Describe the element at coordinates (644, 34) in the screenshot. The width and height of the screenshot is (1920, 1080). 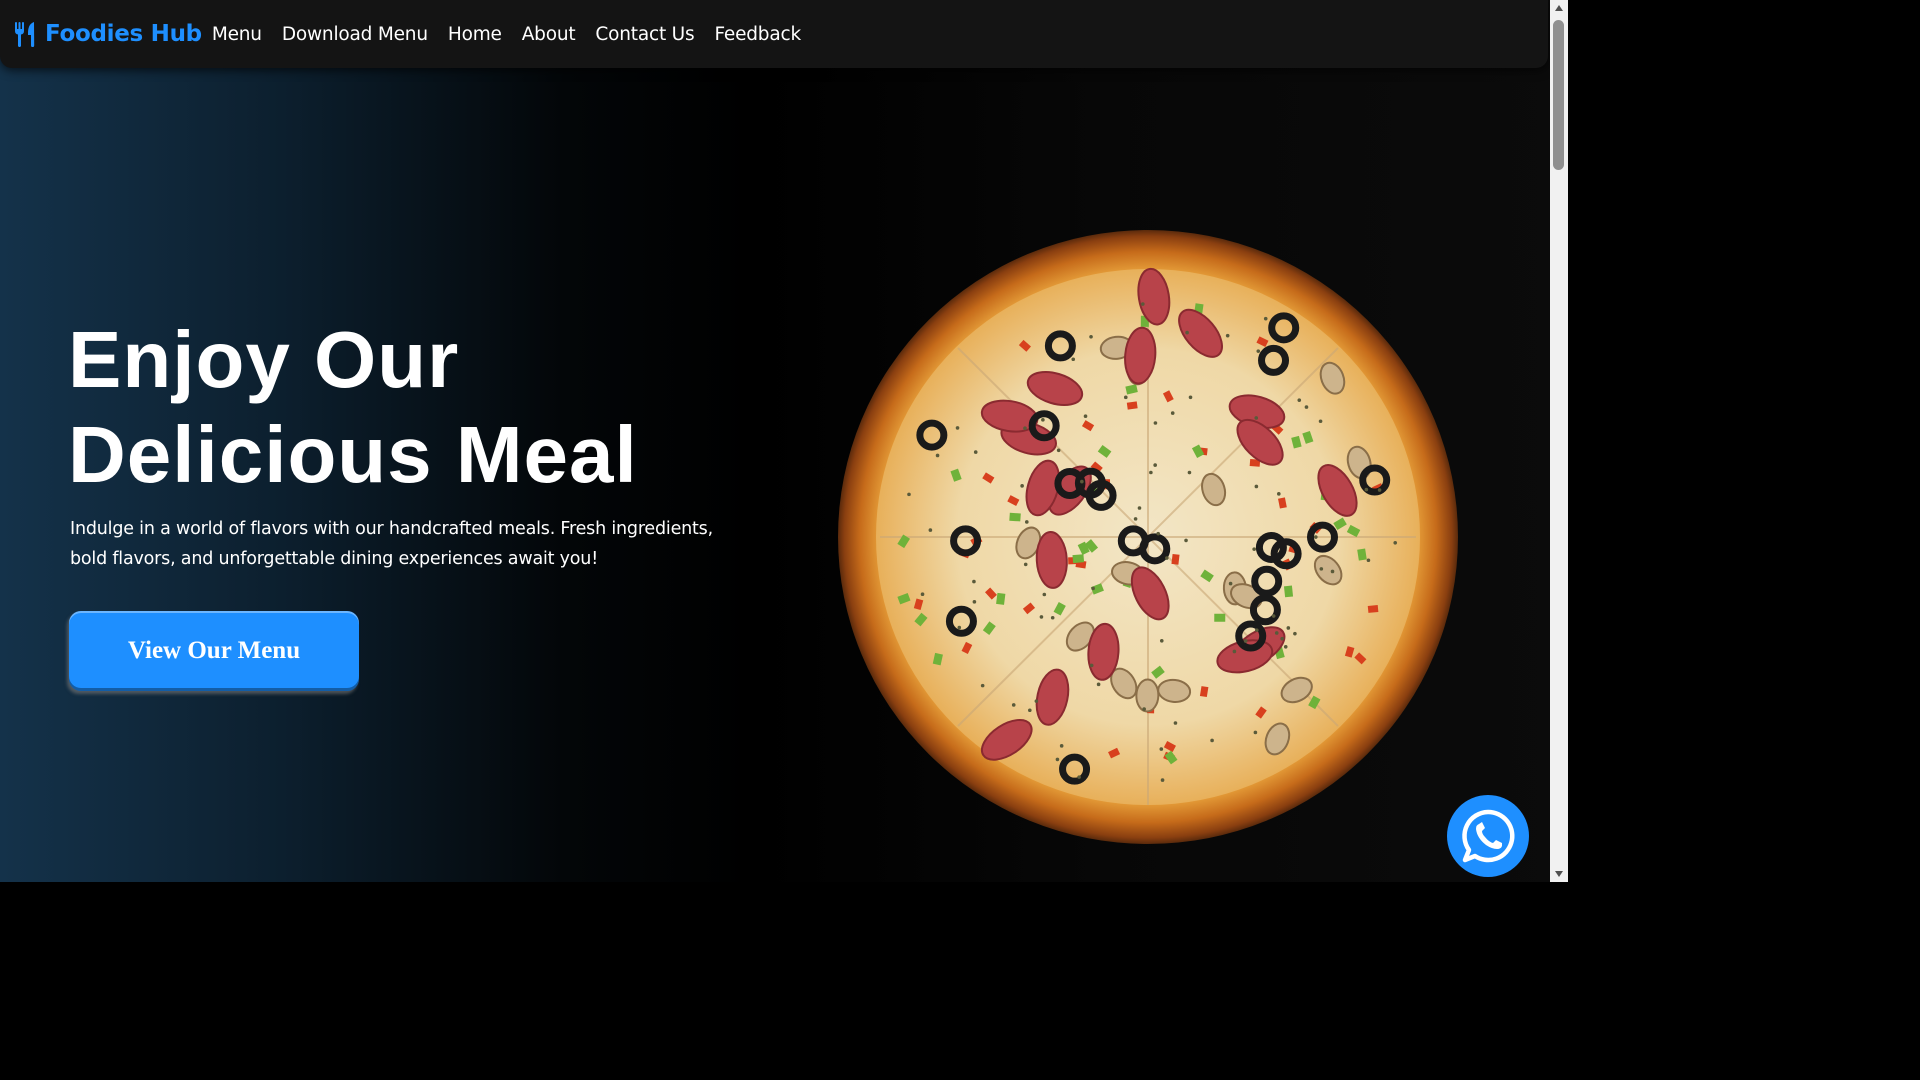
I see `nav-link-contact-us: Contact Us` at that location.